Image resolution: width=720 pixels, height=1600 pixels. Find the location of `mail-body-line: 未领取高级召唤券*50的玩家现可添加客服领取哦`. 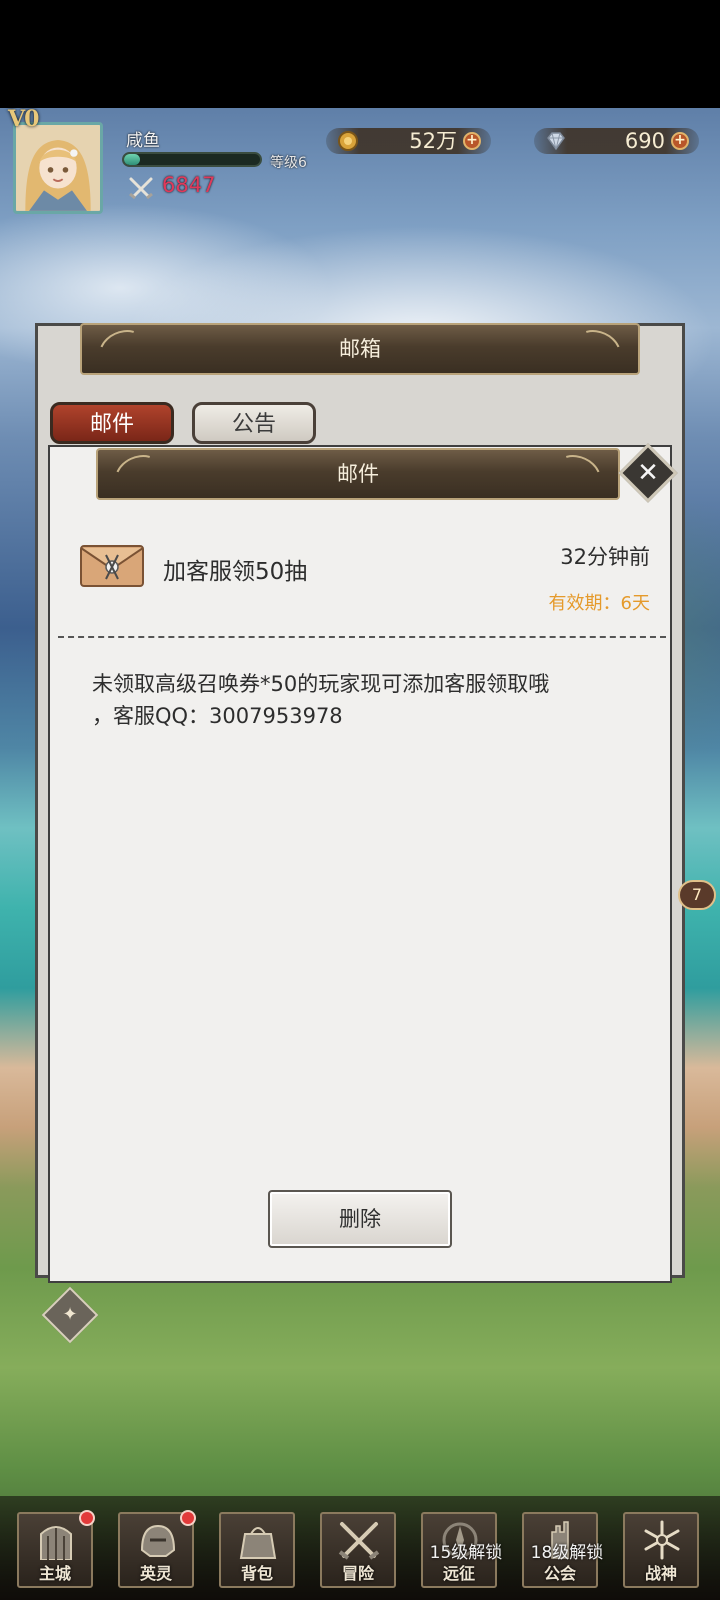

mail-body-line: 未领取高级召唤券*50的玩家现可添加客服领取哦 is located at coordinates (321, 684).